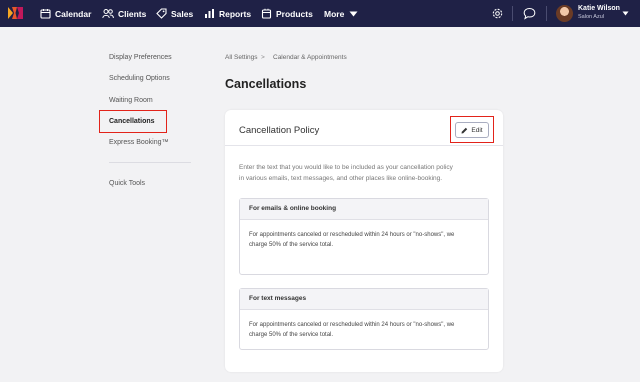 This screenshot has width=640, height=382. What do you see at coordinates (291, 245) in the screenshot?
I see `policy-email-text-line2: charge 50% of the service total.` at bounding box center [291, 245].